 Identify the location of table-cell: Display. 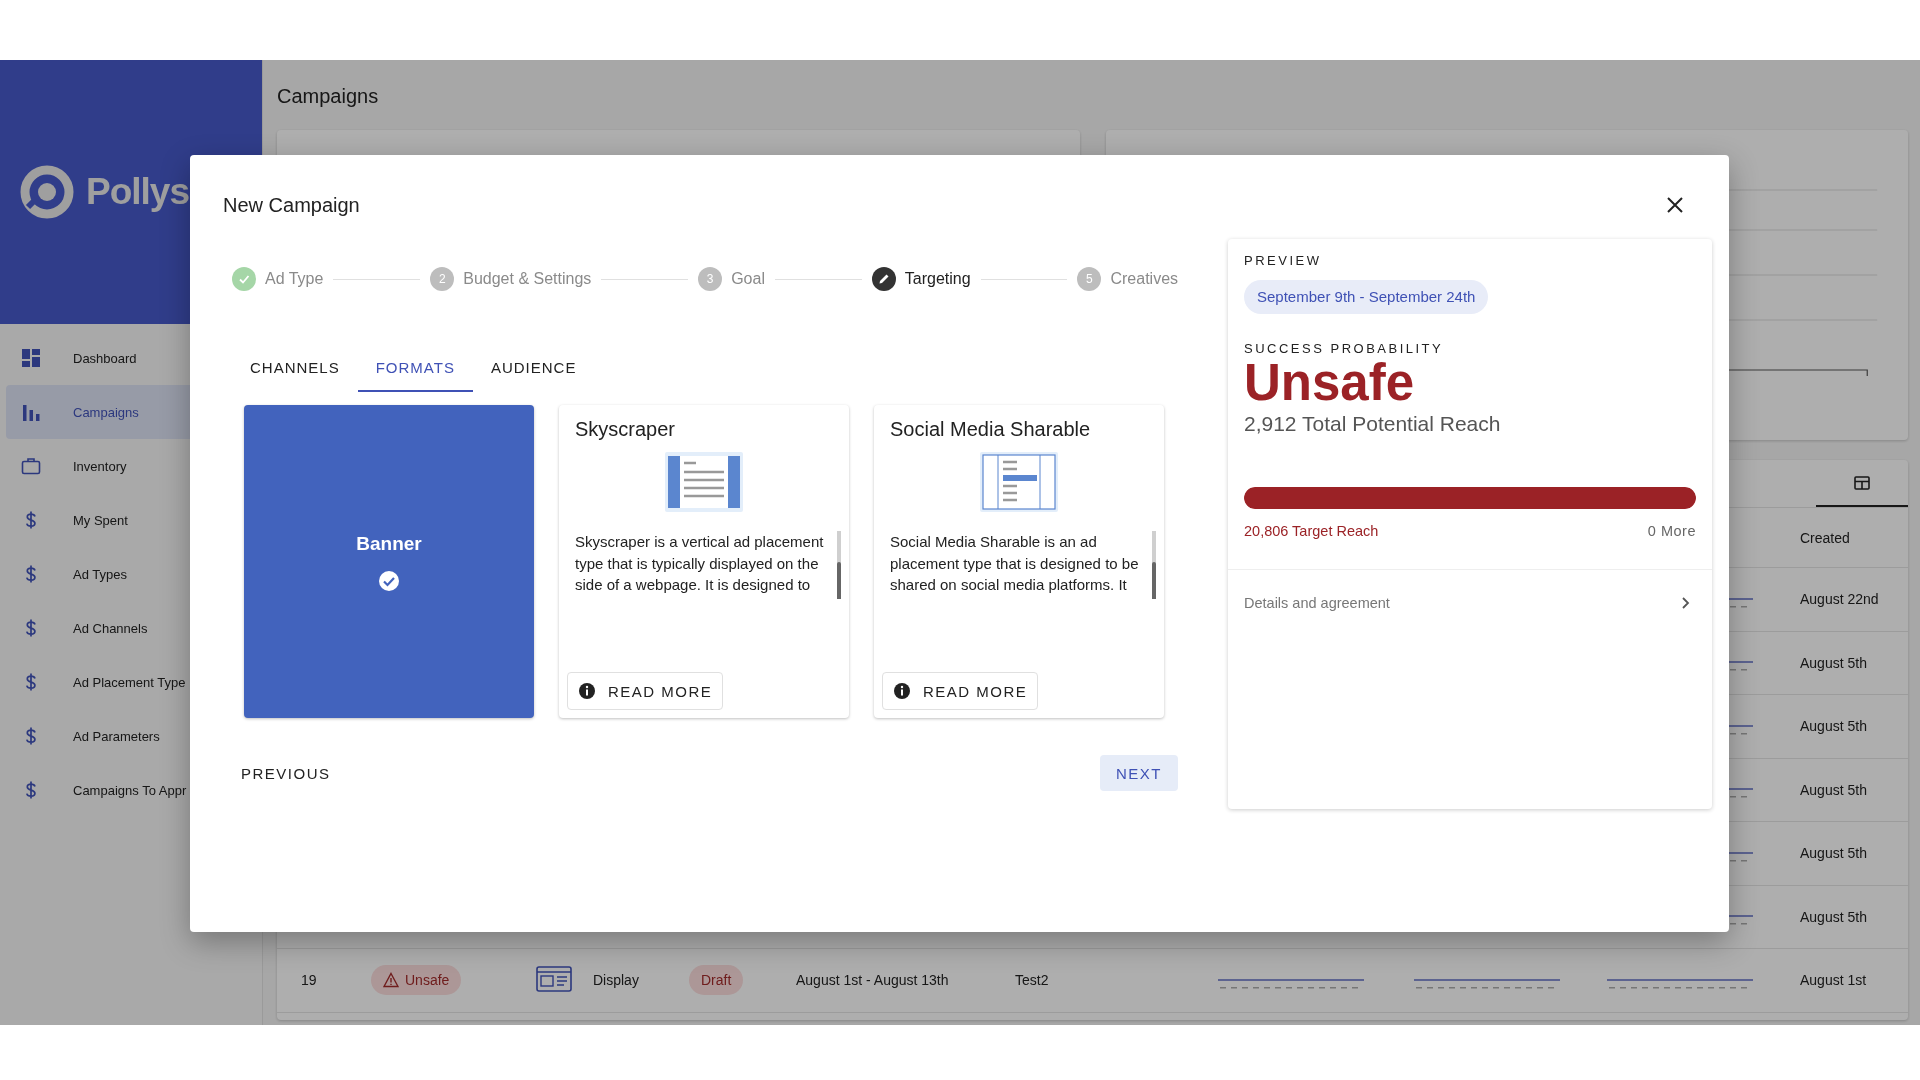
(616, 980).